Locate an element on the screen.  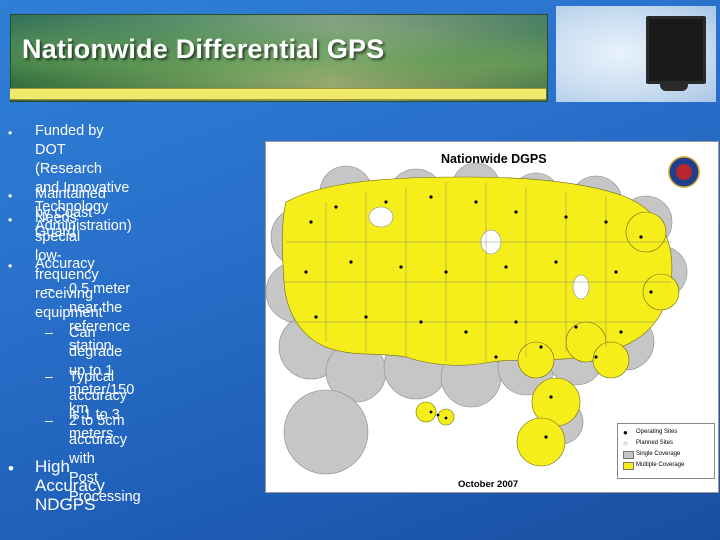
multiple-coverage-swatch is located at coordinates (628, 466).